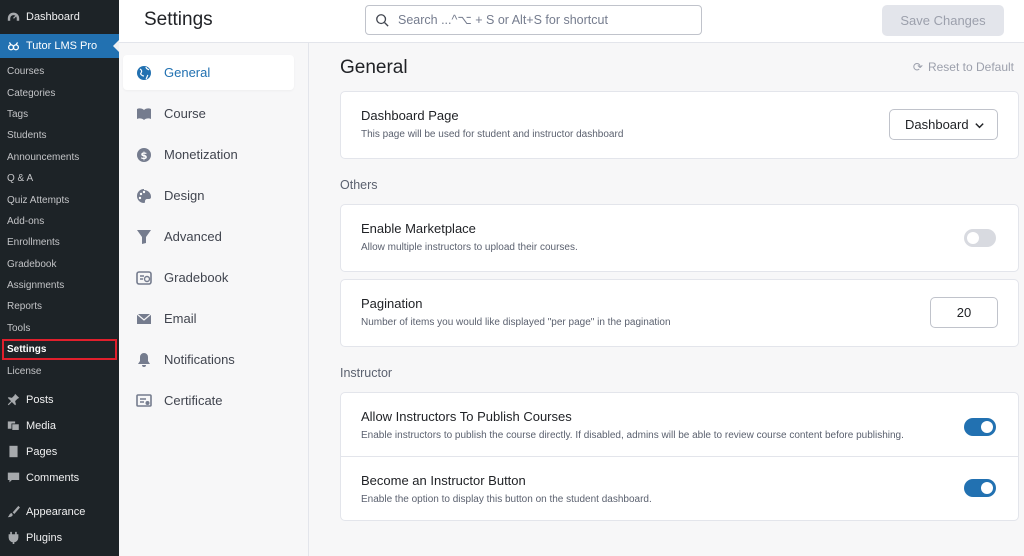 This screenshot has width=1024, height=556. I want to click on pagination-input, so click(964, 312).